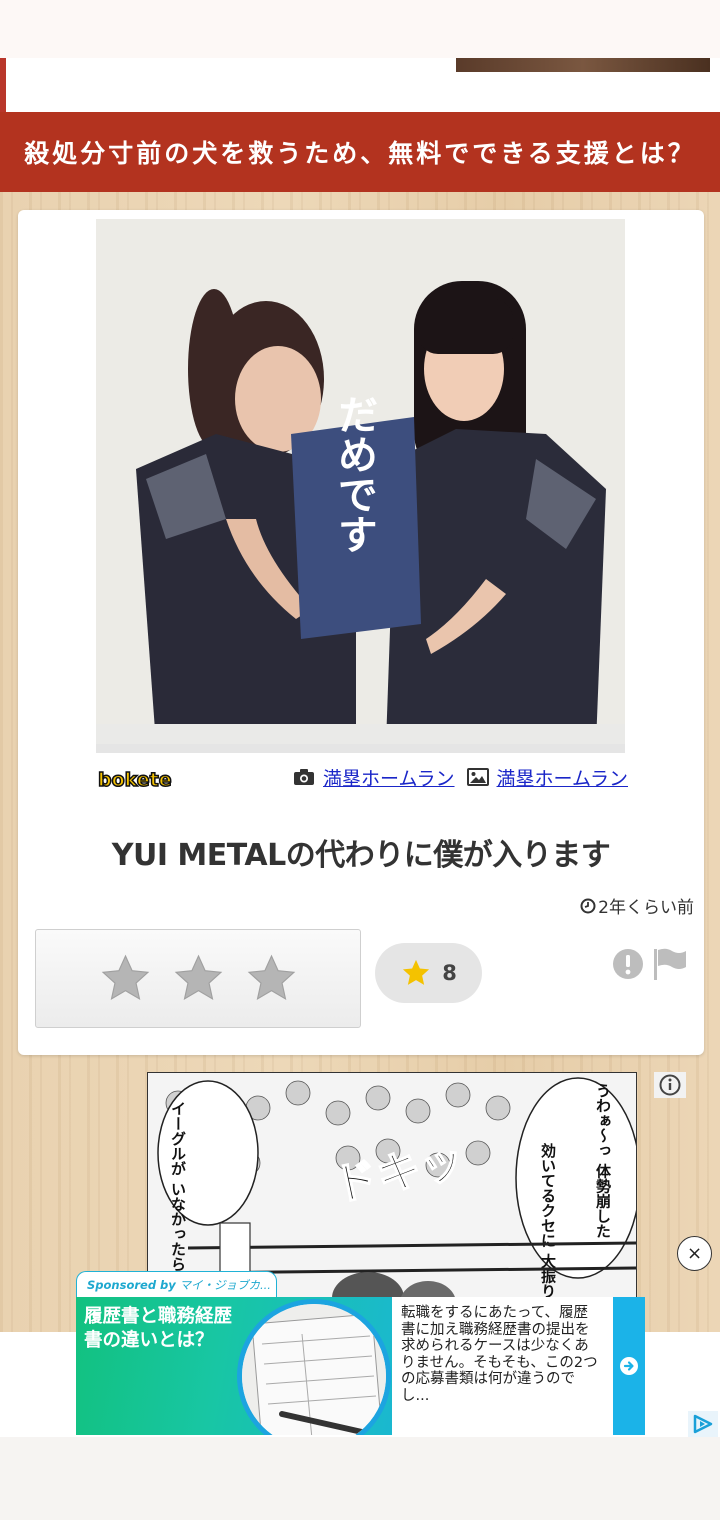  Describe the element at coordinates (360, 152) in the screenshot. I see `banner-headline: 殺処分寸前の犬を救うため、無料でできる支援とは？` at that location.